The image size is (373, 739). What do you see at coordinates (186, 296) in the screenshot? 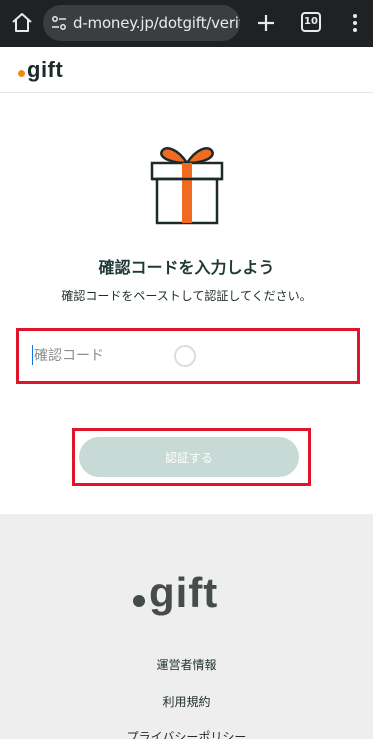
I see `page-subtitle: 確認コードをペーストして認証してください。` at bounding box center [186, 296].